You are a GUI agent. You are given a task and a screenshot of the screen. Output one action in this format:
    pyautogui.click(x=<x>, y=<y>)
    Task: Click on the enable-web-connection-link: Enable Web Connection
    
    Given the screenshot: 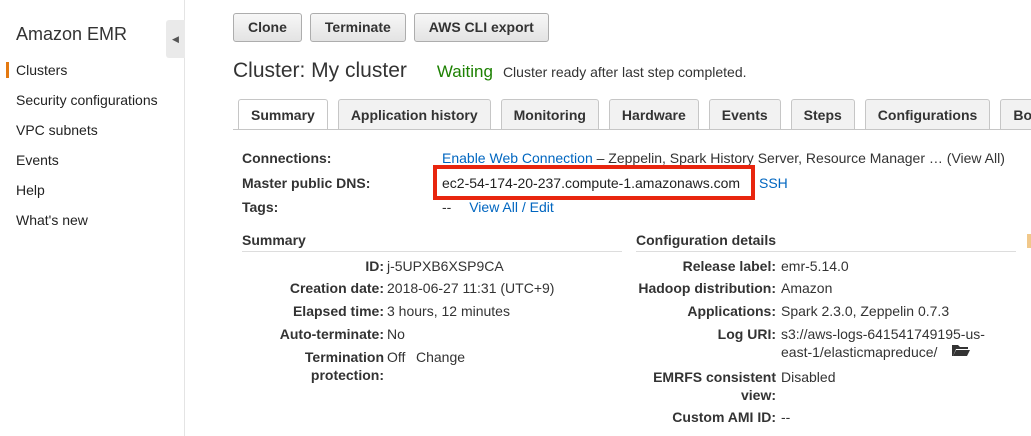 What is the action you would take?
    pyautogui.click(x=517, y=158)
    